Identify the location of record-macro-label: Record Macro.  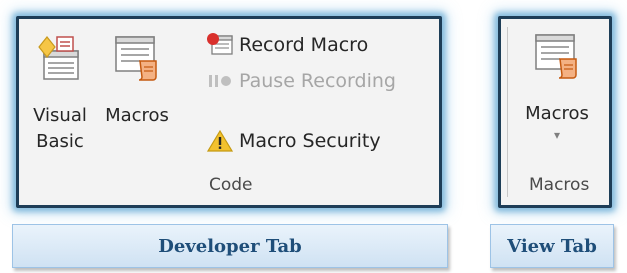
(304, 45).